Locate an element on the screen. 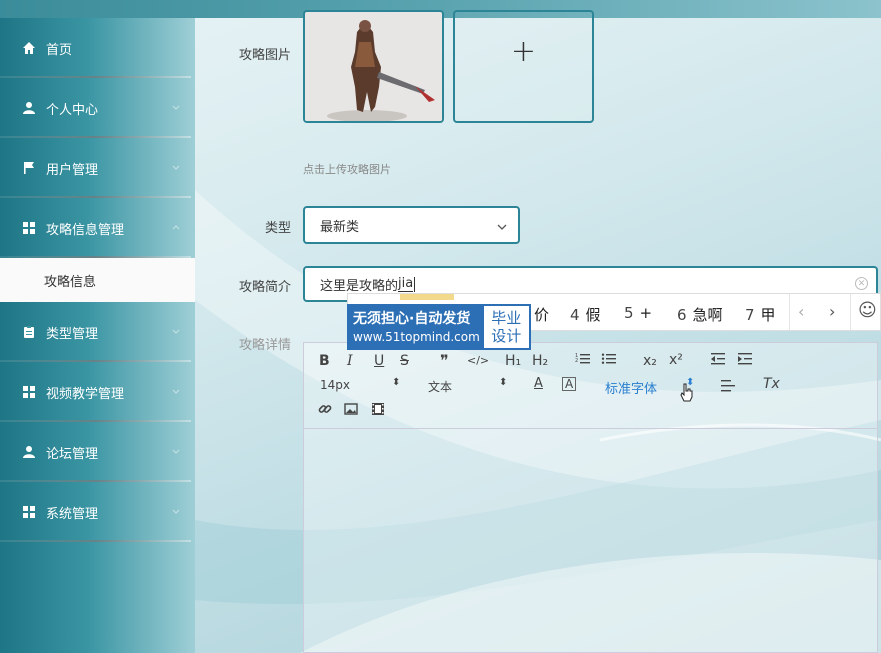 The image size is (881, 653). ordered-list-icon: 12 is located at coordinates (583, 361).